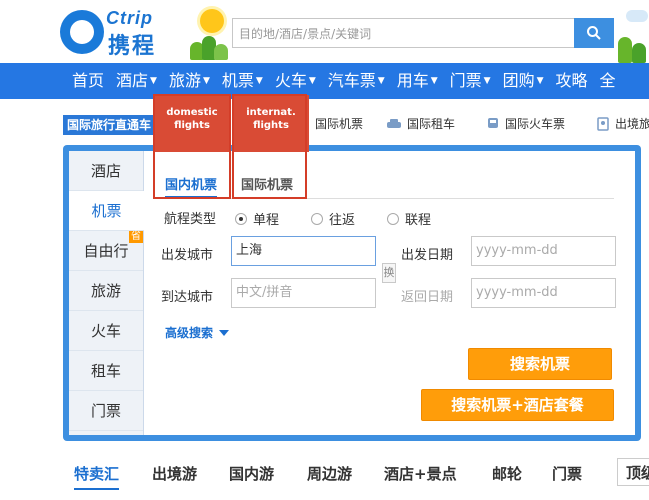 This screenshot has height=500, width=649. Describe the element at coordinates (303, 293) in the screenshot. I see `arrive-city-input: 中文/拼音` at that location.